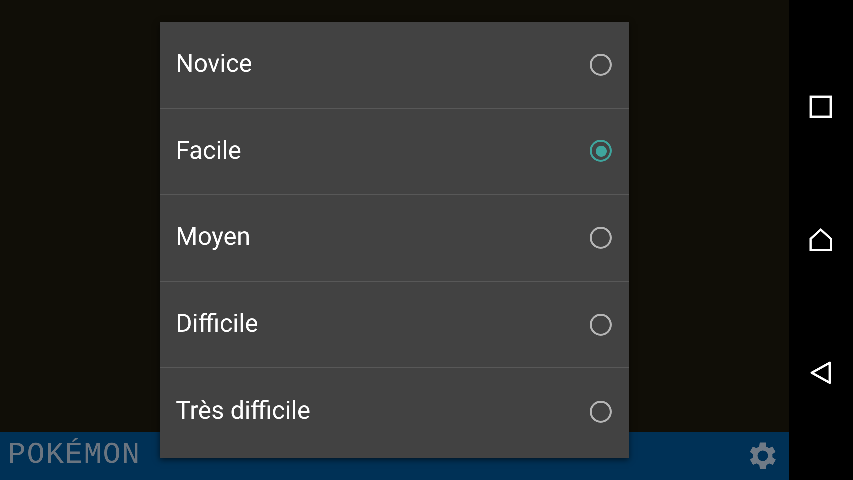  What do you see at coordinates (394, 65) in the screenshot?
I see `option-row: Novice` at bounding box center [394, 65].